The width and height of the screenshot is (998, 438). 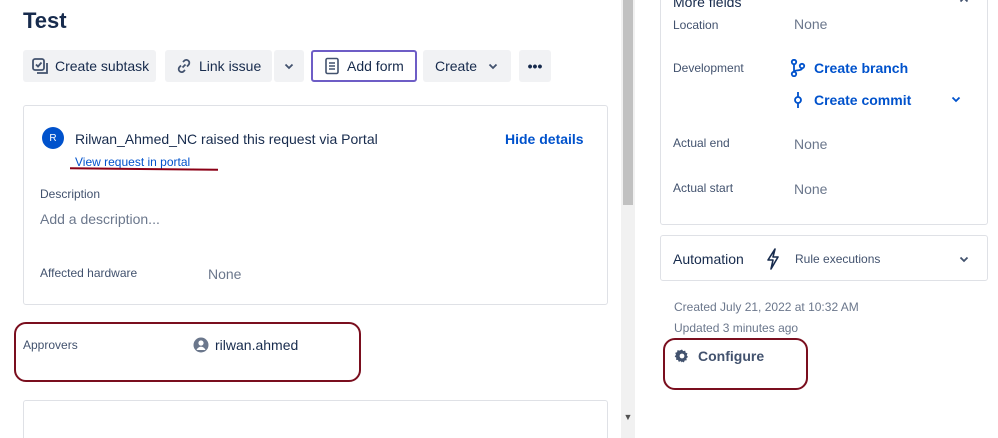 I want to click on link-issue-button: Link issue, so click(x=218, y=66).